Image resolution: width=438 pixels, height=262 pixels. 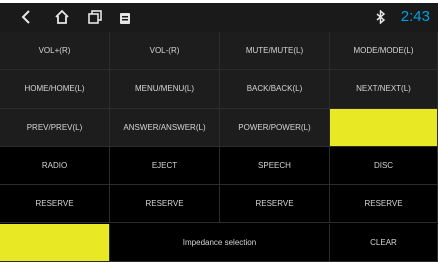 I want to click on back-arrow-icon, so click(x=26, y=19).